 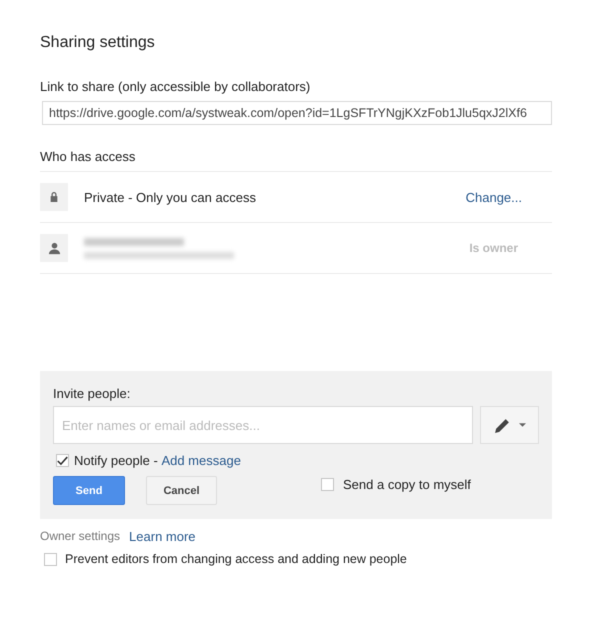 What do you see at coordinates (92, 393) in the screenshot?
I see `invite-label: Invite people:` at bounding box center [92, 393].